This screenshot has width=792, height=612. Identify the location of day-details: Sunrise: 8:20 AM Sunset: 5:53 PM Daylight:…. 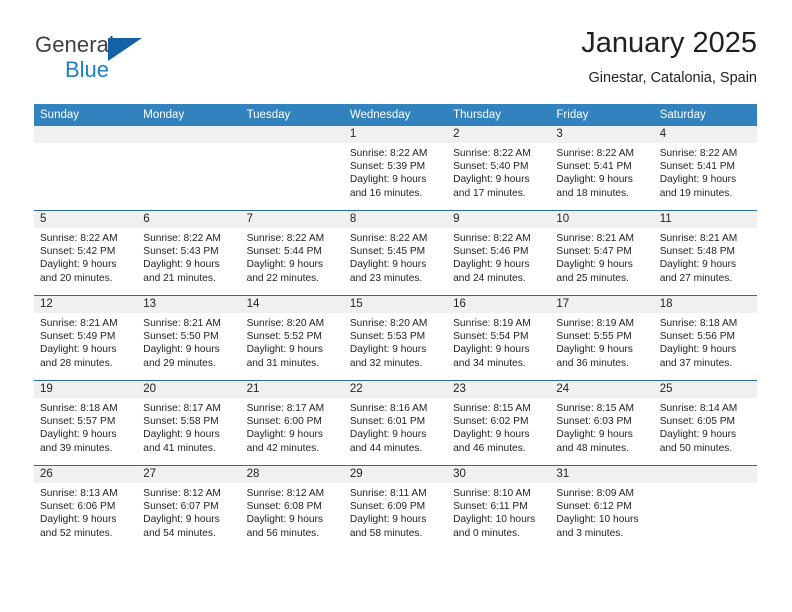
(395, 341).